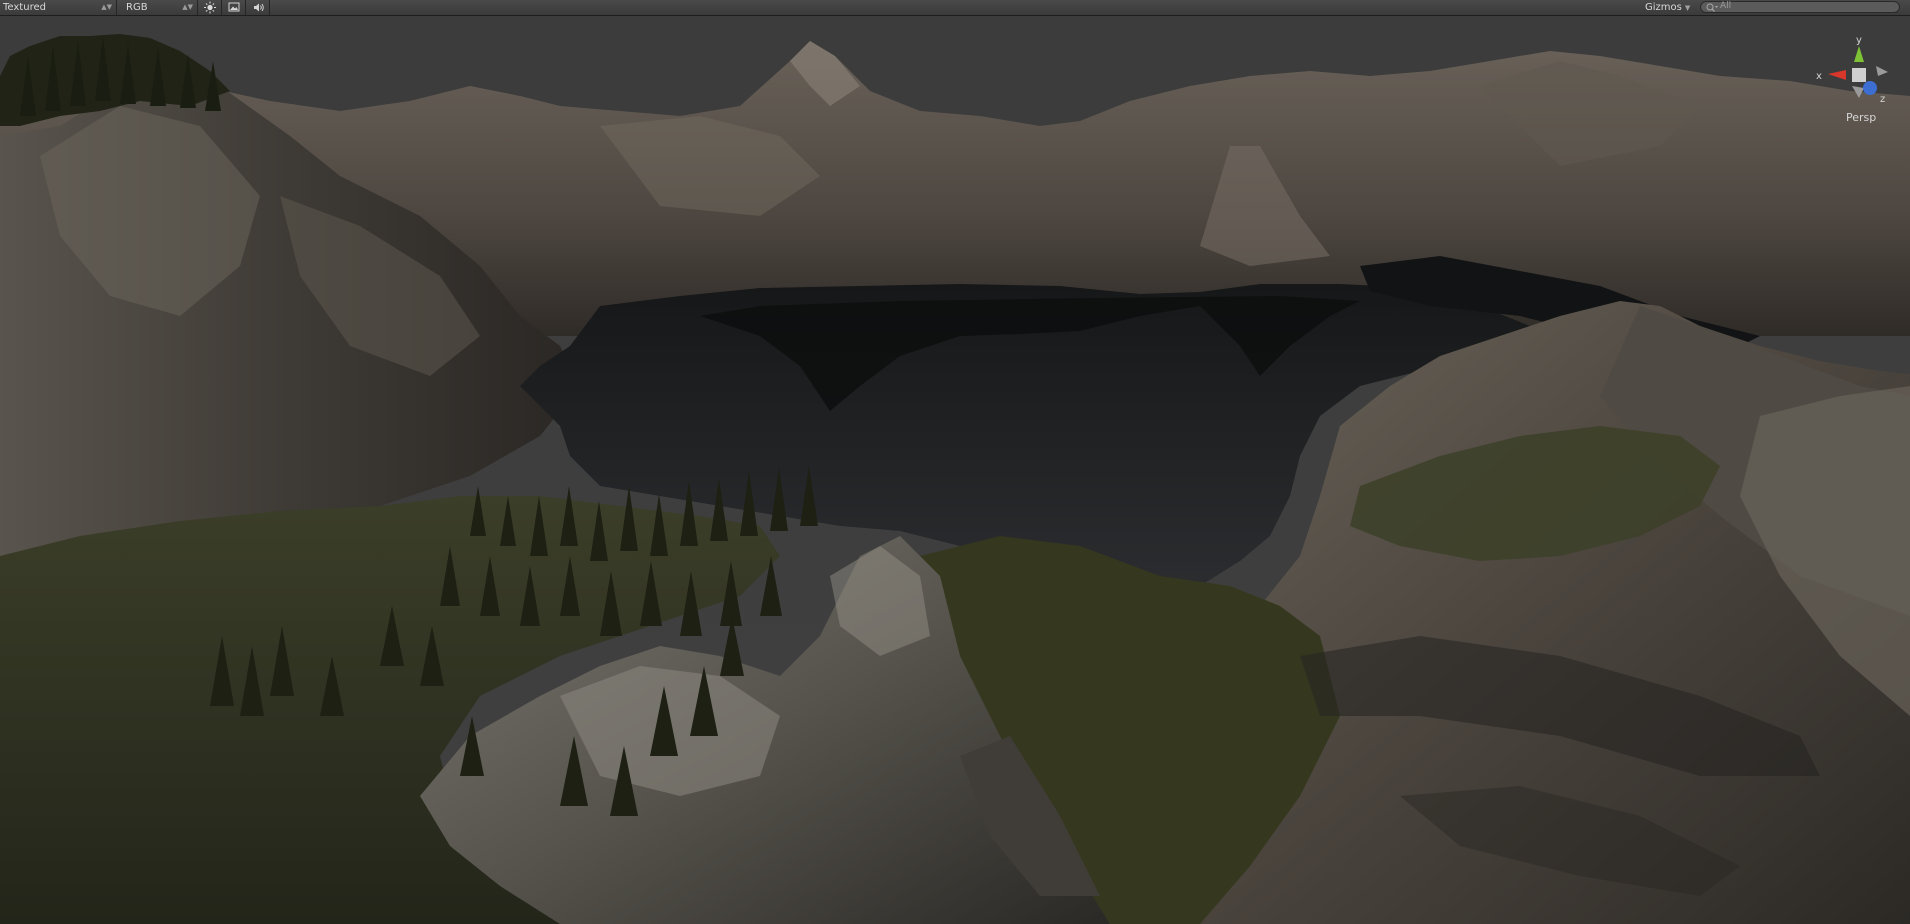  I want to click on render-mode-dropdown: RGB ▲▼, so click(160, 7).